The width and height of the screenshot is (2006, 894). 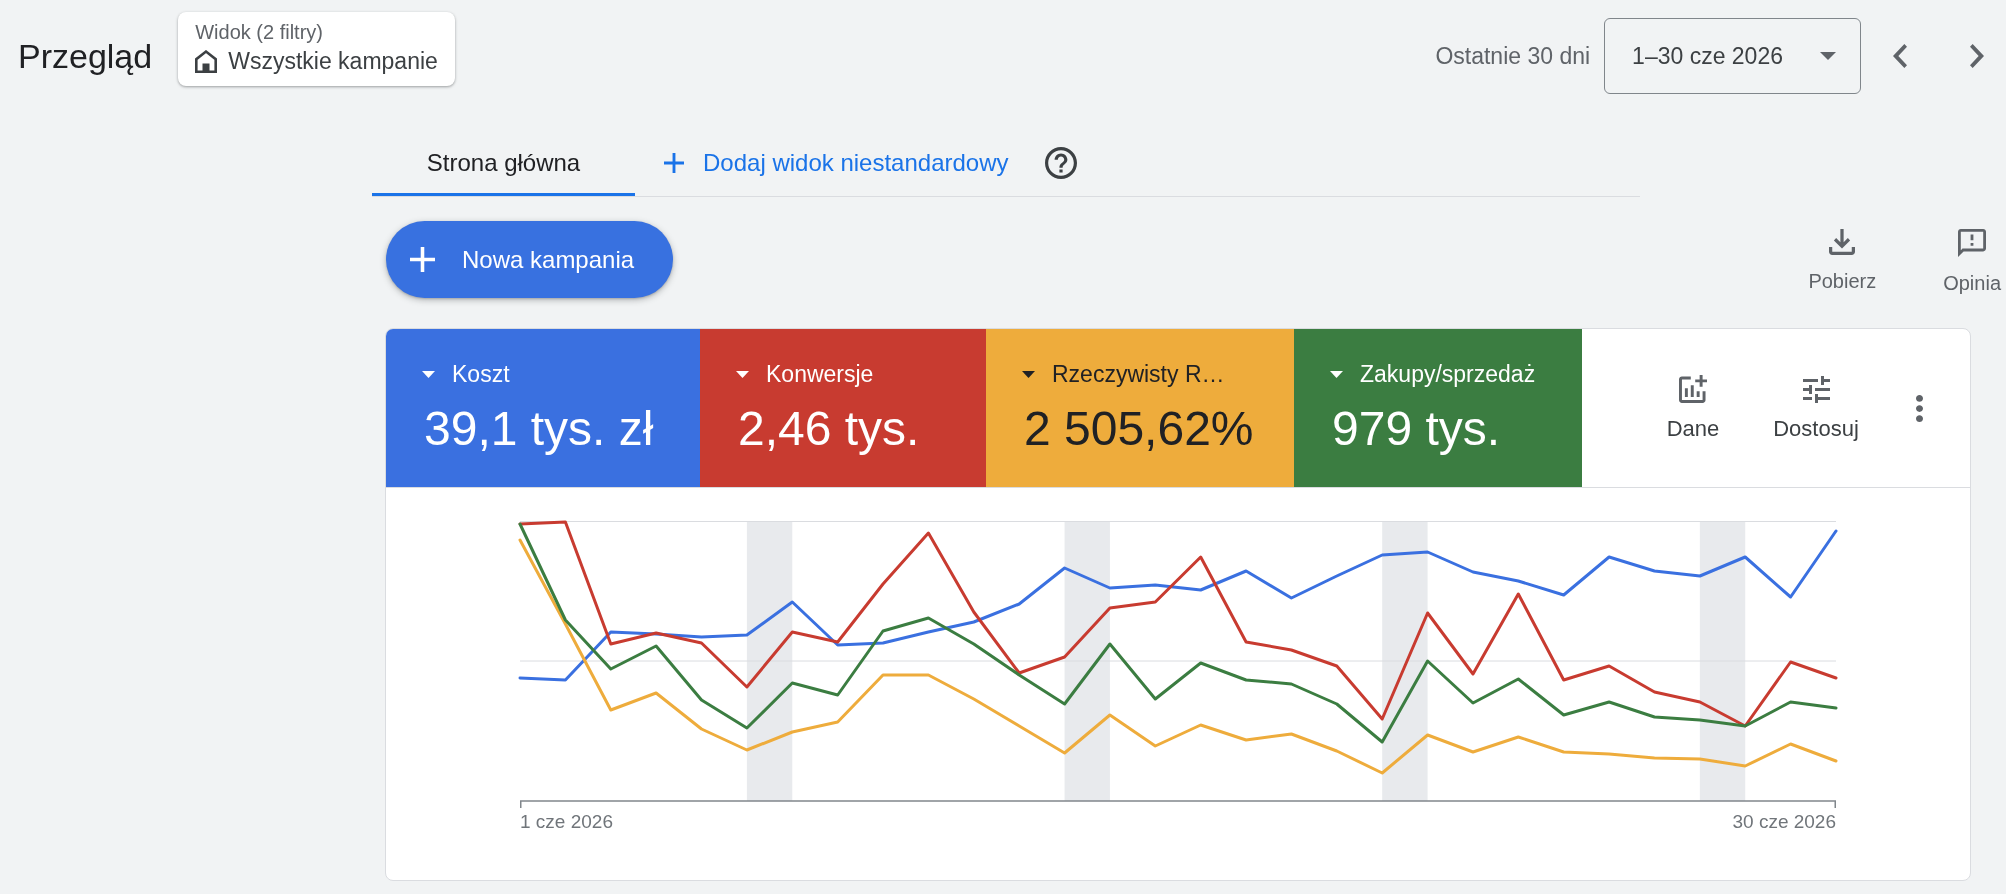 What do you see at coordinates (259, 32) in the screenshot?
I see `view-caption: Widok (2 filtry)` at bounding box center [259, 32].